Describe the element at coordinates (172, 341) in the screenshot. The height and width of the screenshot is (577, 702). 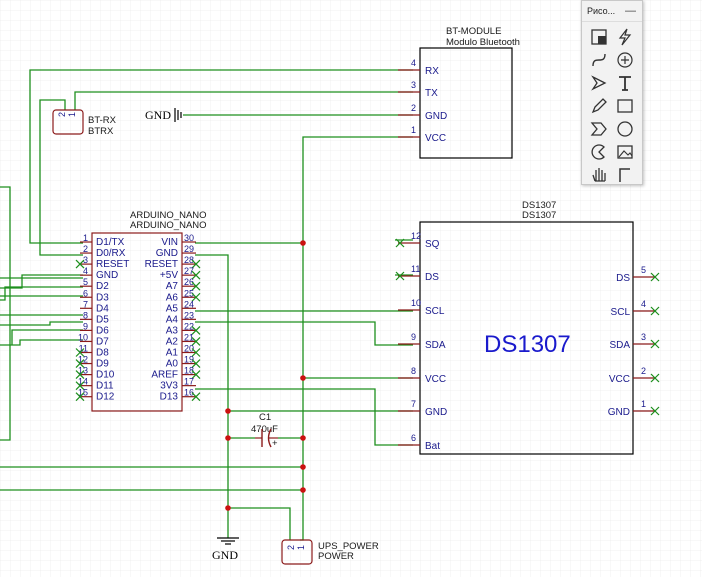
I see `nano-right-pin-name: A2` at that location.